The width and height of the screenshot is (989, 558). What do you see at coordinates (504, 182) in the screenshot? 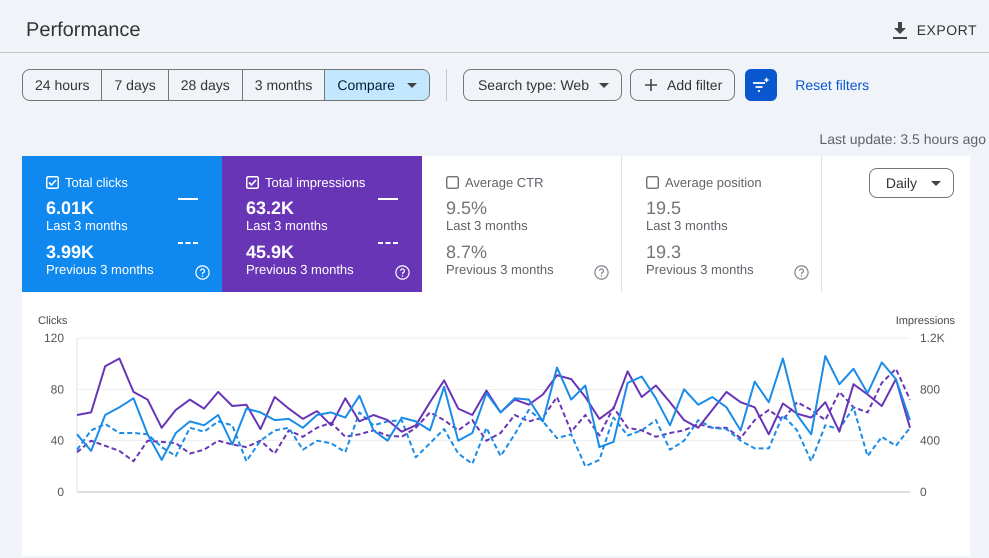
I see `metric-label: Average CTR` at bounding box center [504, 182].